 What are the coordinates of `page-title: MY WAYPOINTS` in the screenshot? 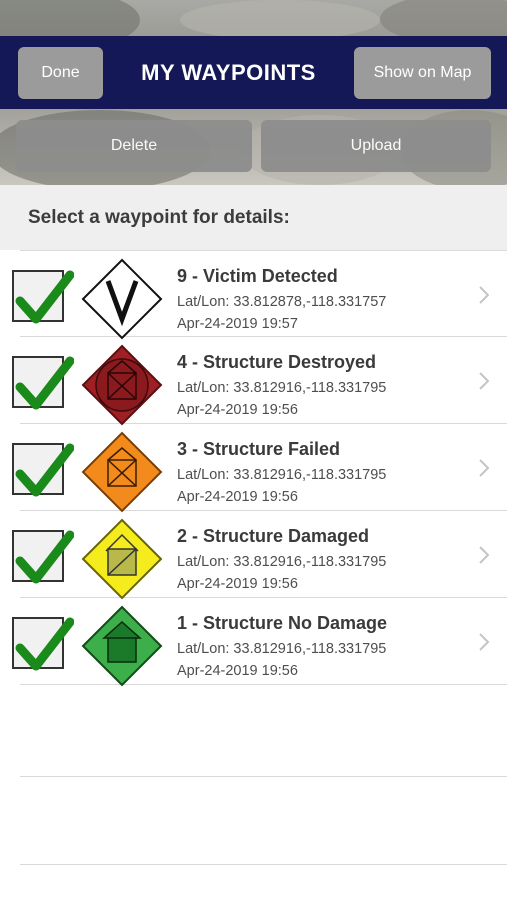 It's located at (228, 72).